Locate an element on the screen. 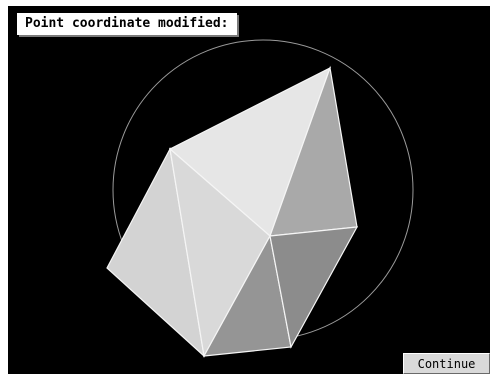 The width and height of the screenshot is (497, 378). status-message: Point coordinate modified: is located at coordinates (127, 24).